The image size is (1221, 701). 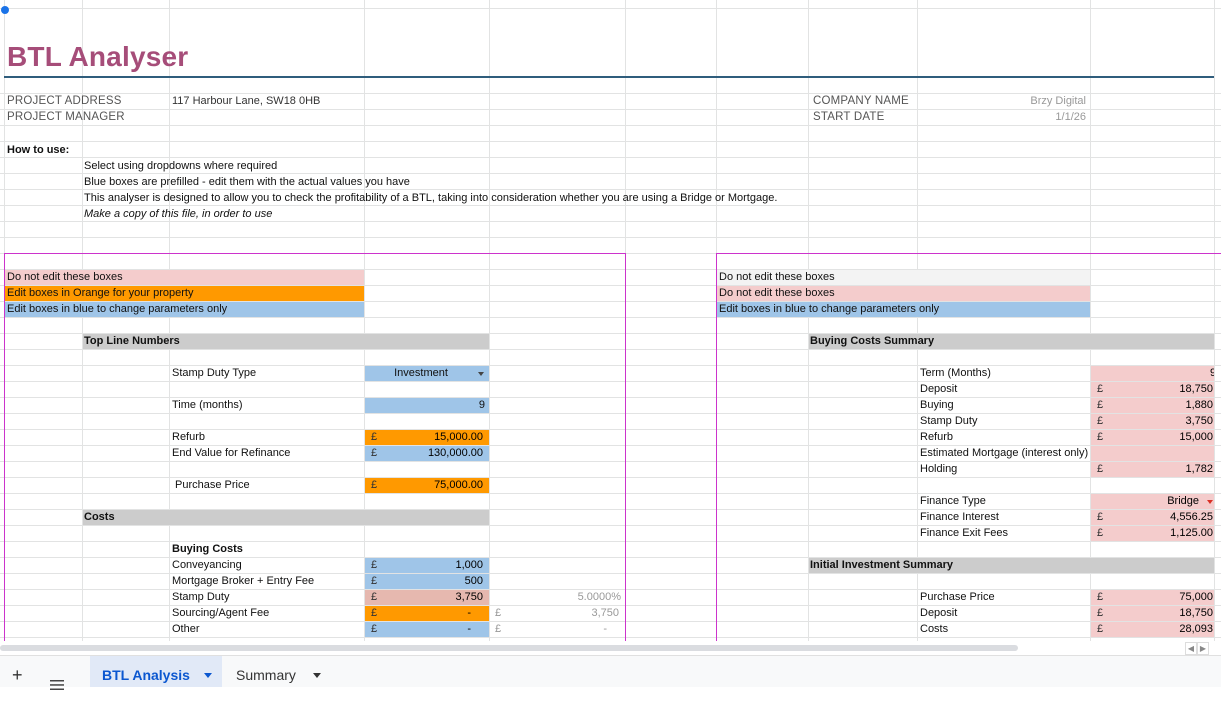 What do you see at coordinates (959, 517) in the screenshot?
I see `finance-interest-label: Finance Interest` at bounding box center [959, 517].